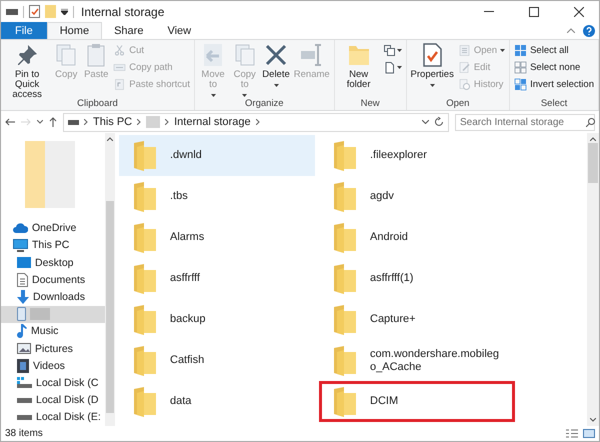 The height and width of the screenshot is (442, 600). Describe the element at coordinates (521, 67) in the screenshot. I see `dashed-grid-icon` at that location.